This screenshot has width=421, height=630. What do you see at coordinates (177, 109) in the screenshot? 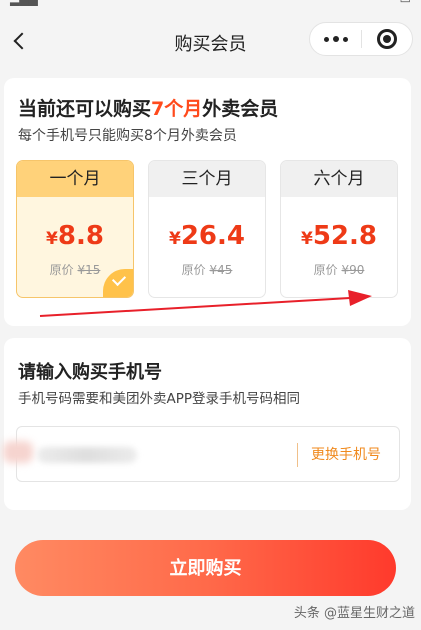
I see `months-remaining: 7个月` at bounding box center [177, 109].